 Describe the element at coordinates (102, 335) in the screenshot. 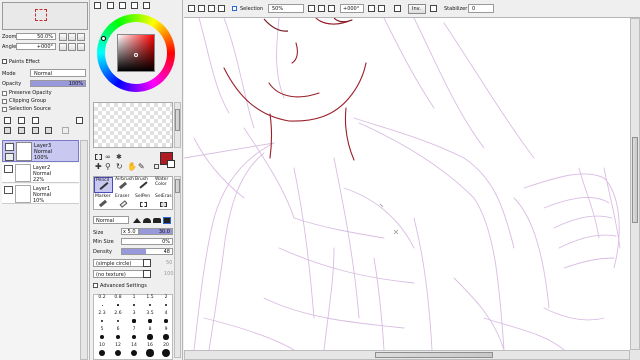

I see `brush-size-preset: 5` at that location.